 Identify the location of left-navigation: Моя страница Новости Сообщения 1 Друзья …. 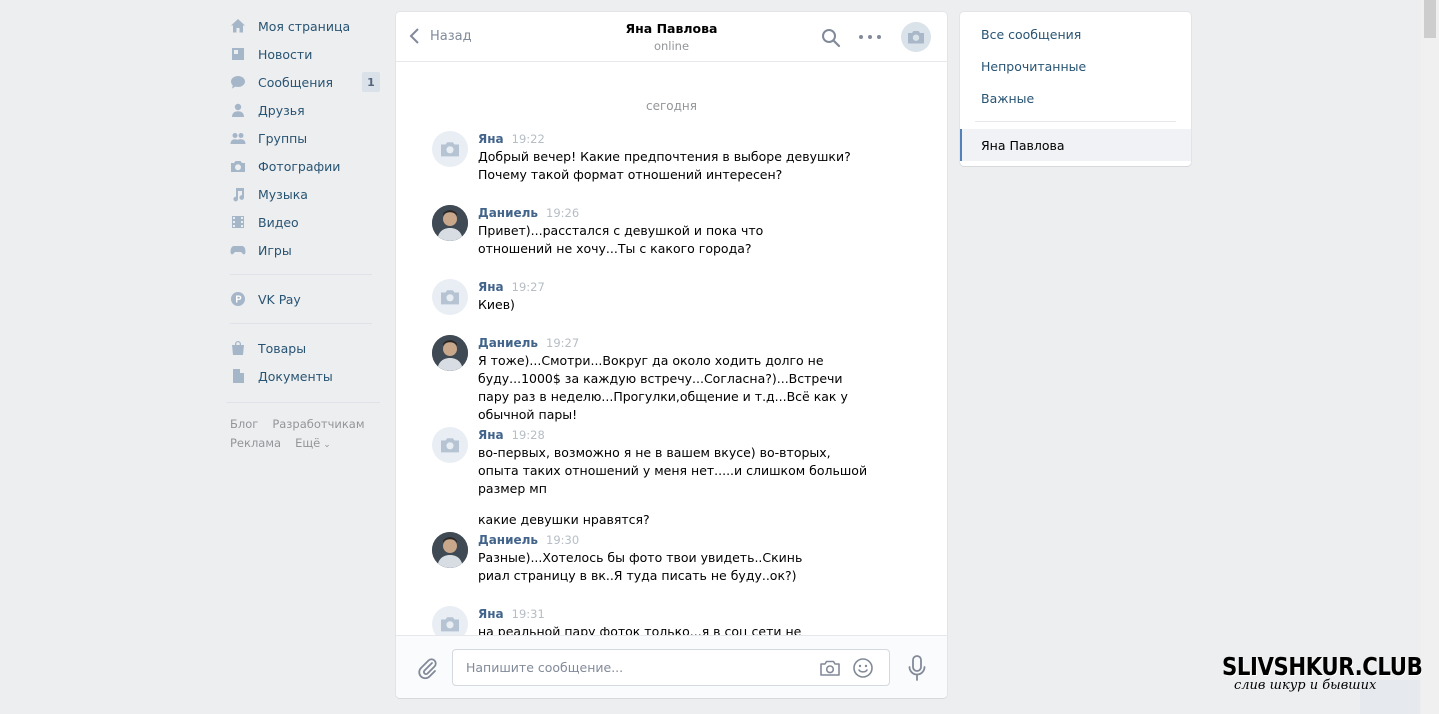
(304, 233).